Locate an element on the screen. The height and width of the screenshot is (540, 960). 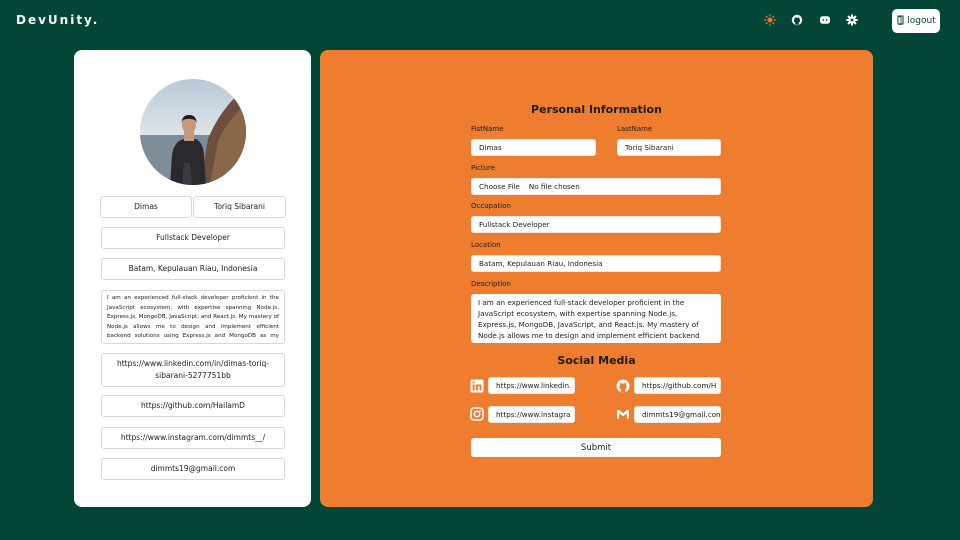
profile-last-name: Toriq Sibarani is located at coordinates (239, 207).